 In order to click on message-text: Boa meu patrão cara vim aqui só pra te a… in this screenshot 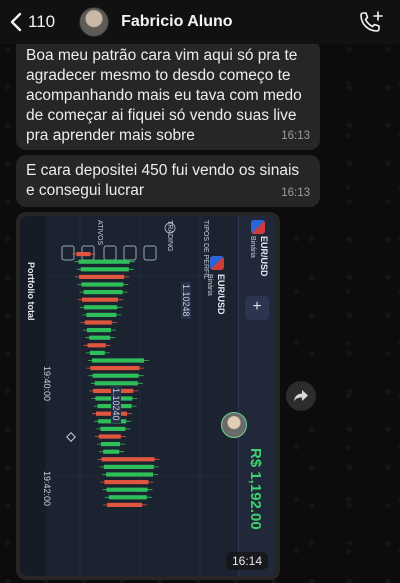, I will do `click(164, 95)`.